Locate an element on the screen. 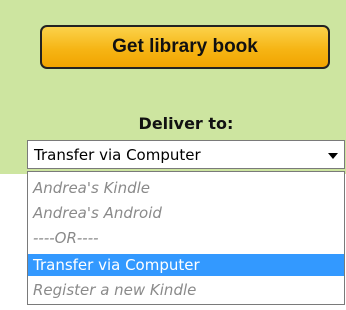  deliver-to-select: Transfer via Computer is located at coordinates (186, 154).